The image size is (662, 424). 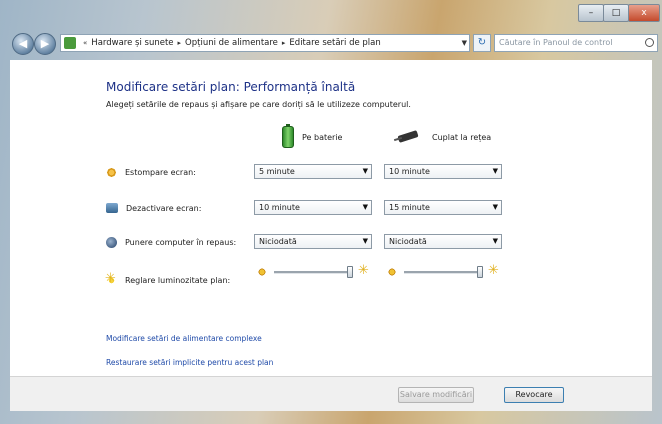 I want to click on power-plug-icon, so click(x=409, y=137).